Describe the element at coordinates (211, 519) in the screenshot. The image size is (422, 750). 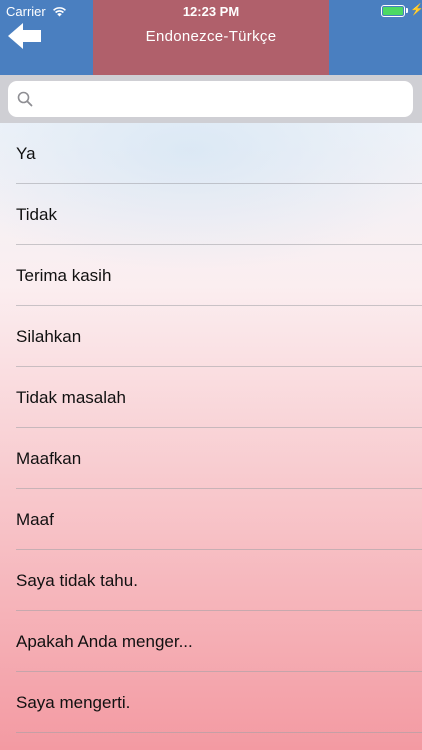
I see `list-item: Maaf` at that location.